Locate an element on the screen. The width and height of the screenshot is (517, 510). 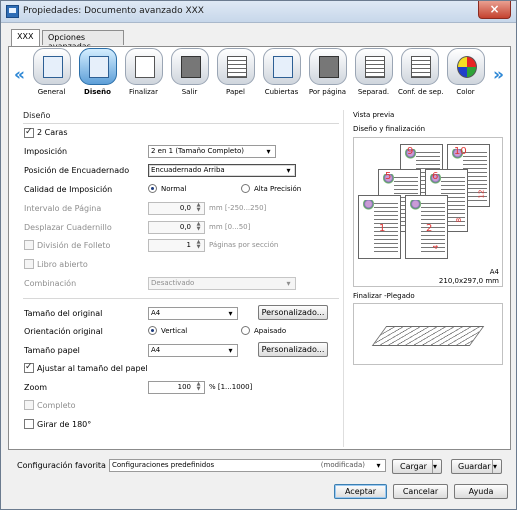
toolbar-separator-settings: Conf. de sep. is located at coordinates (421, 75).